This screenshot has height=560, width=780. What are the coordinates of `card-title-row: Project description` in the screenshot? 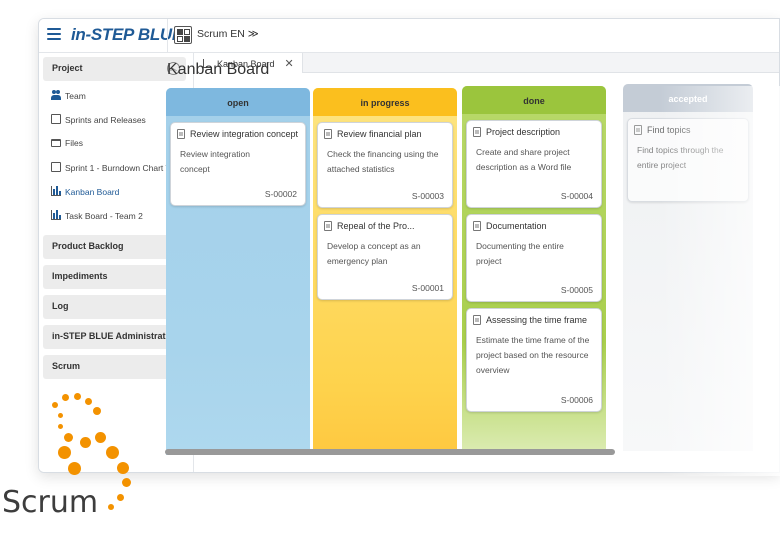 It's located at (534, 132).